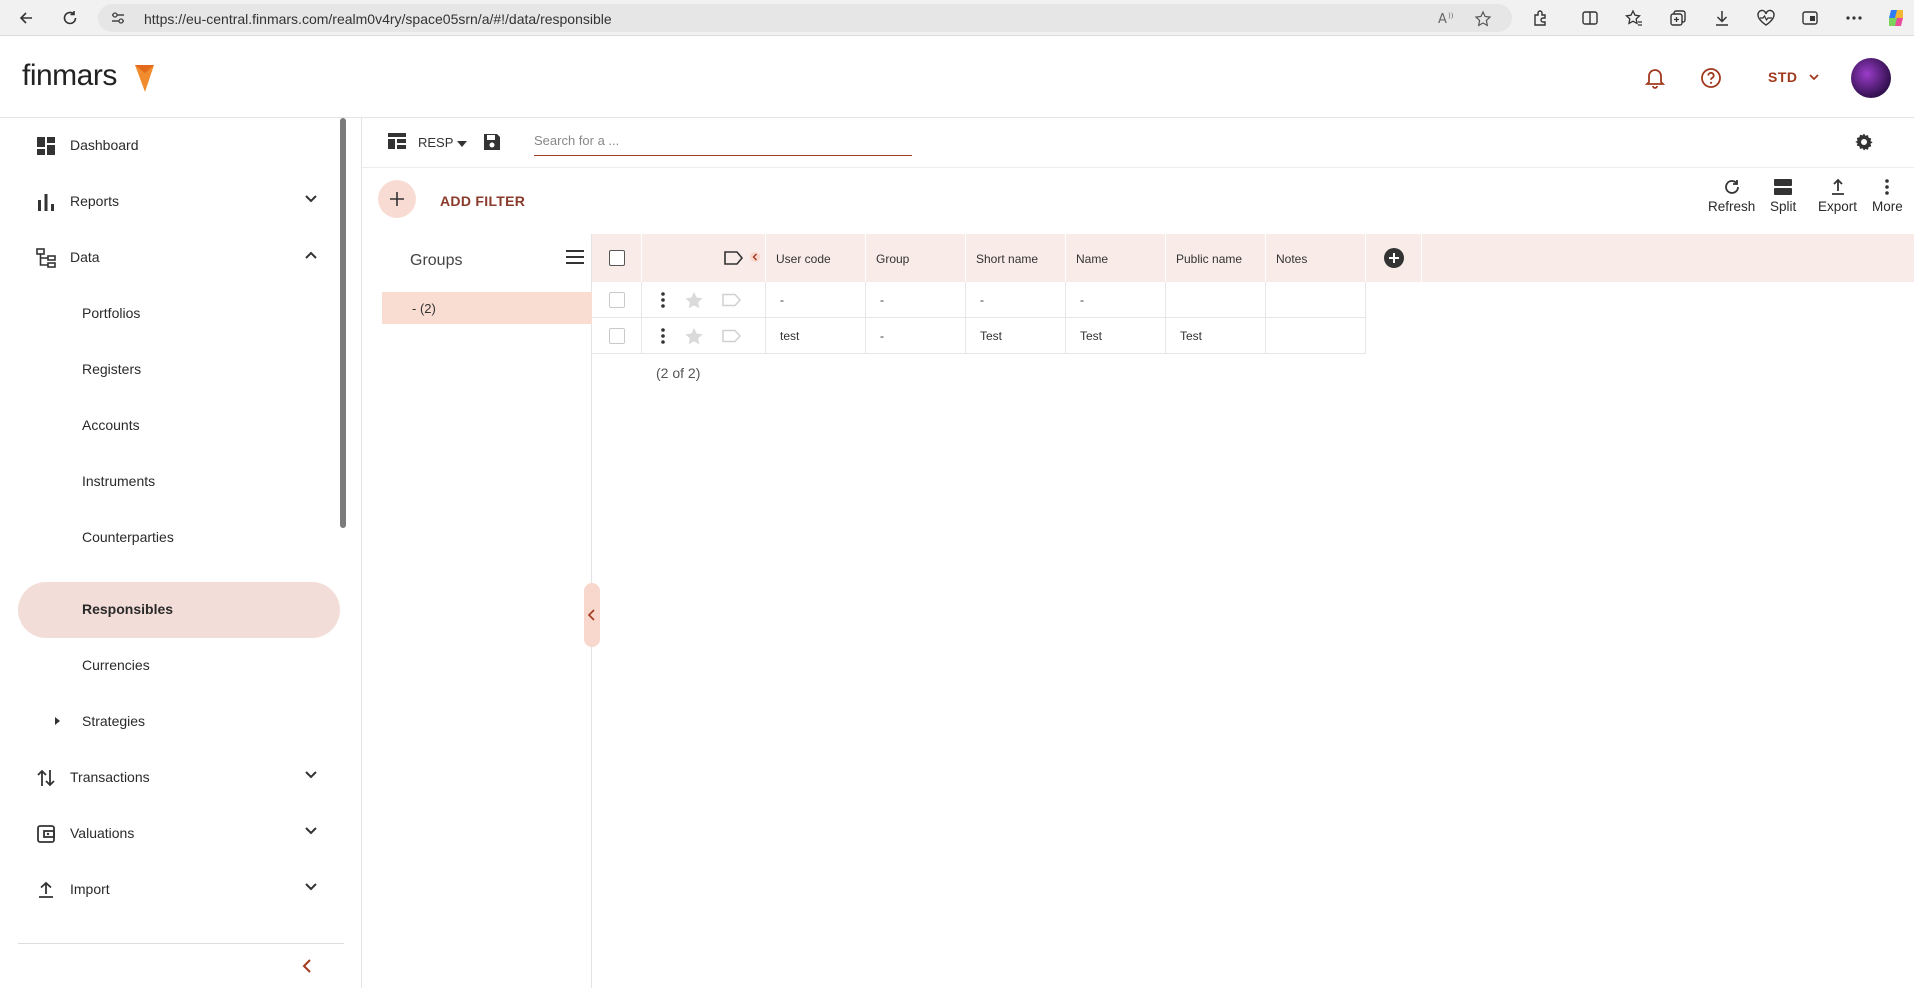 This screenshot has height=988, width=1914. Describe the element at coordinates (979, 336) in the screenshot. I see `table-row: test - Test Test Test` at that location.